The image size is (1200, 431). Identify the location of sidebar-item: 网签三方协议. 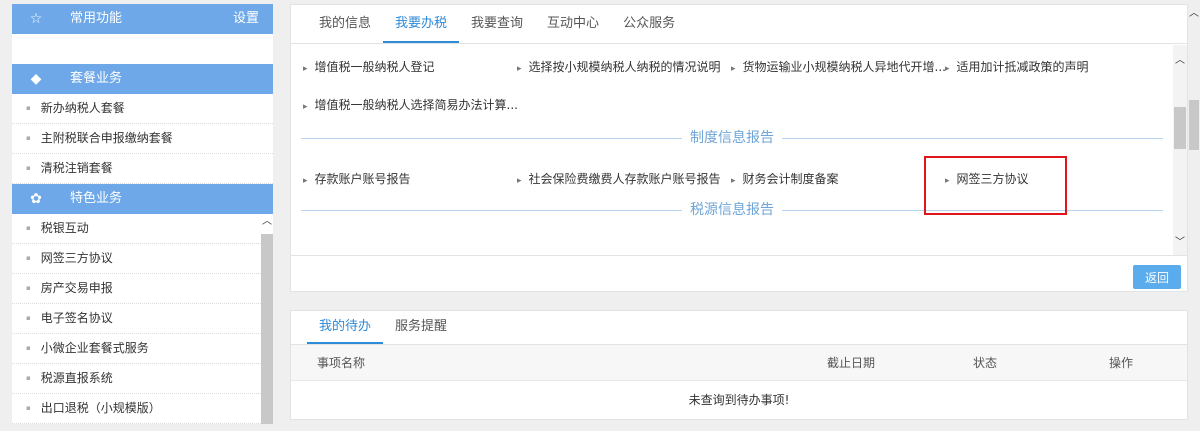
(142, 259).